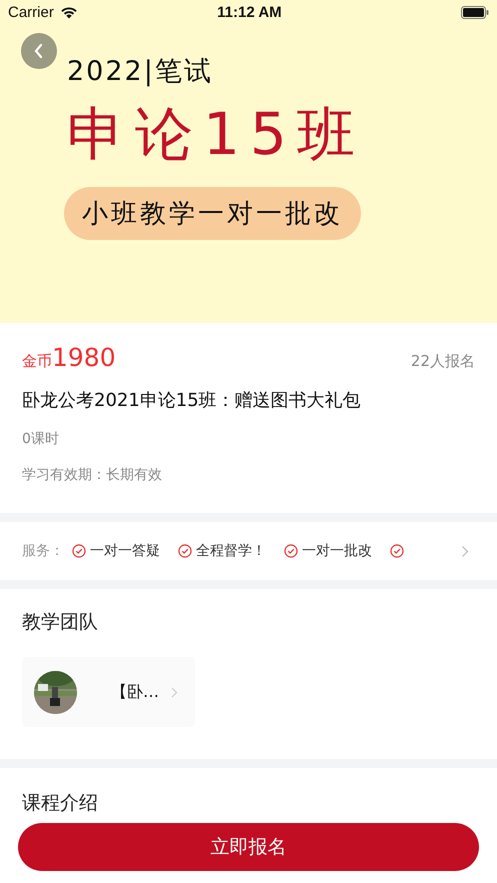 Image resolution: width=497 pixels, height=883 pixels. What do you see at coordinates (41, 439) in the screenshot?
I see `lesson-count: 0课时` at bounding box center [41, 439].